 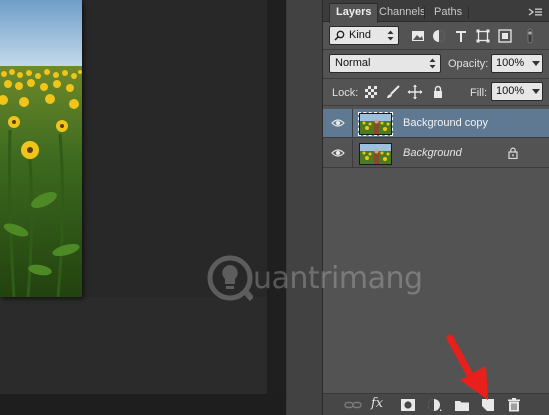 What do you see at coordinates (408, 405) in the screenshot?
I see `add-mask-icon` at bounding box center [408, 405].